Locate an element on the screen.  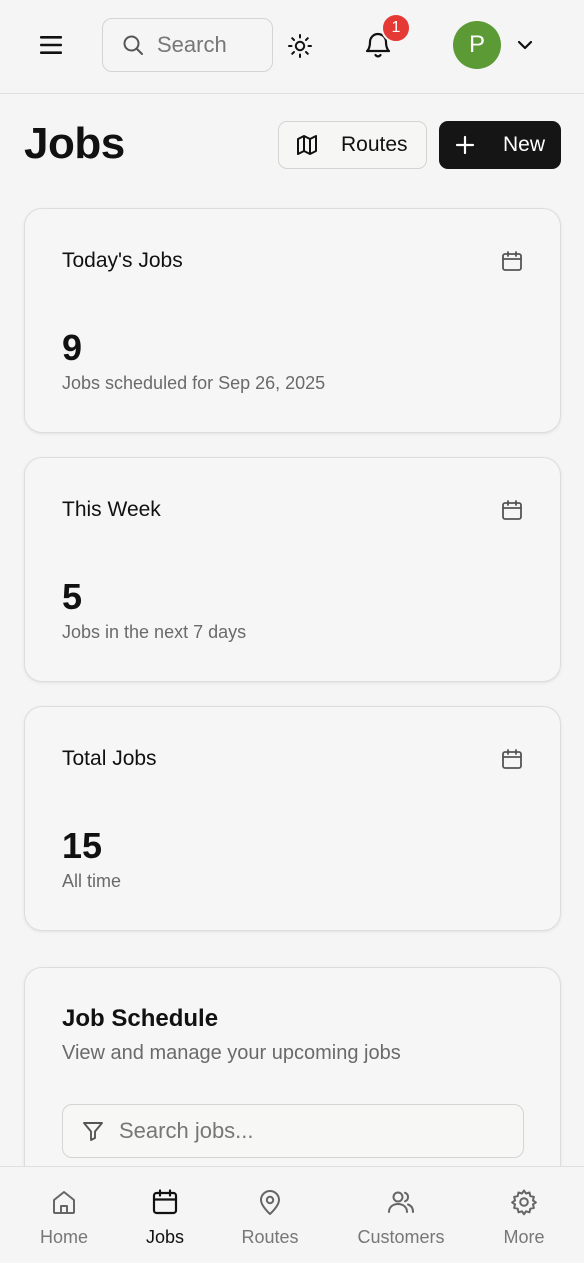
page-title: Jobs is located at coordinates (74, 143).